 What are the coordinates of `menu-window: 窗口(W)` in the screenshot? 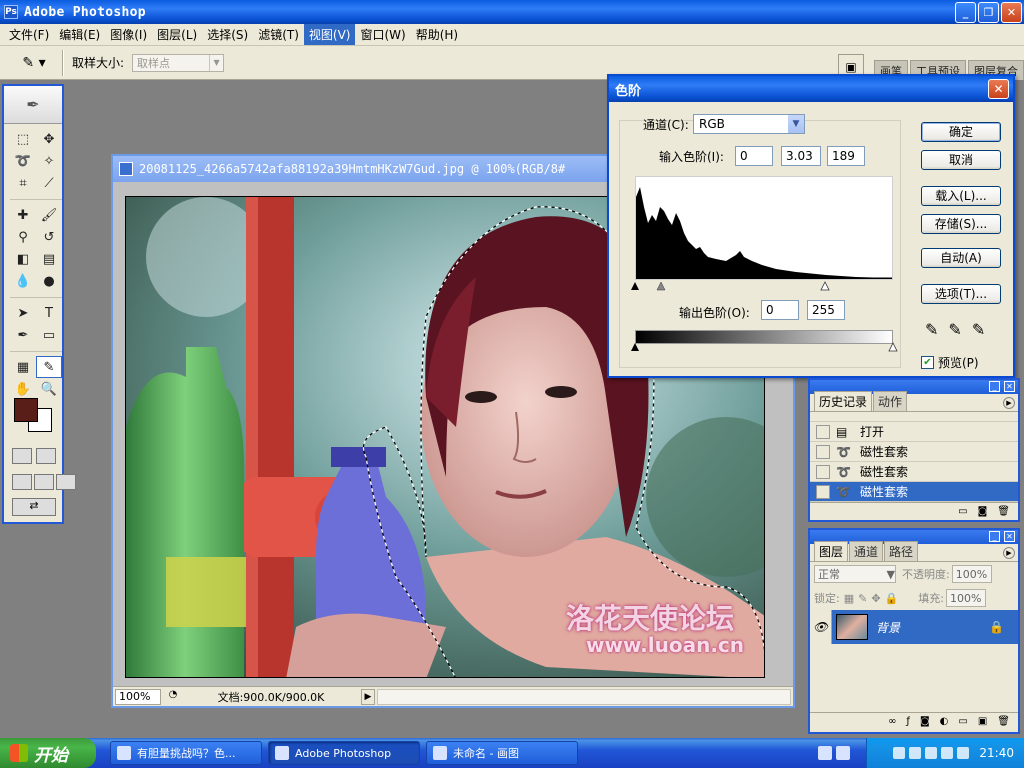 It's located at (382, 34).